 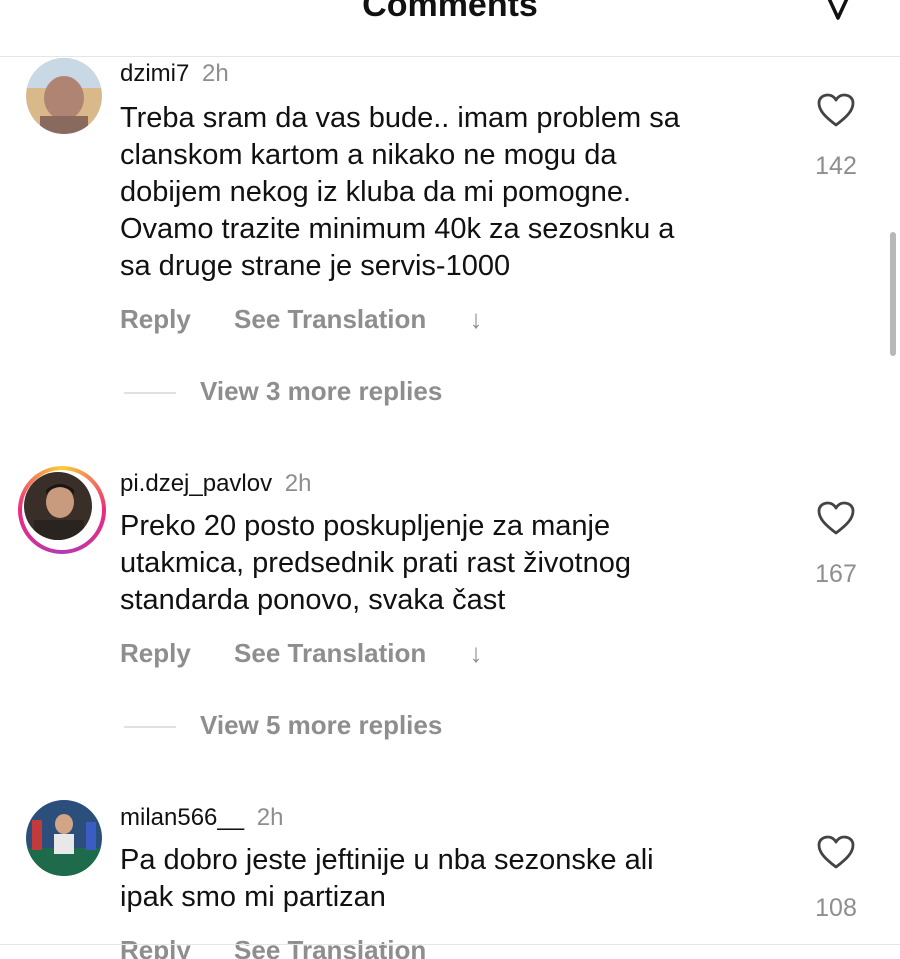 What do you see at coordinates (321, 391) in the screenshot?
I see `view-more-label: View 3 more replies` at bounding box center [321, 391].